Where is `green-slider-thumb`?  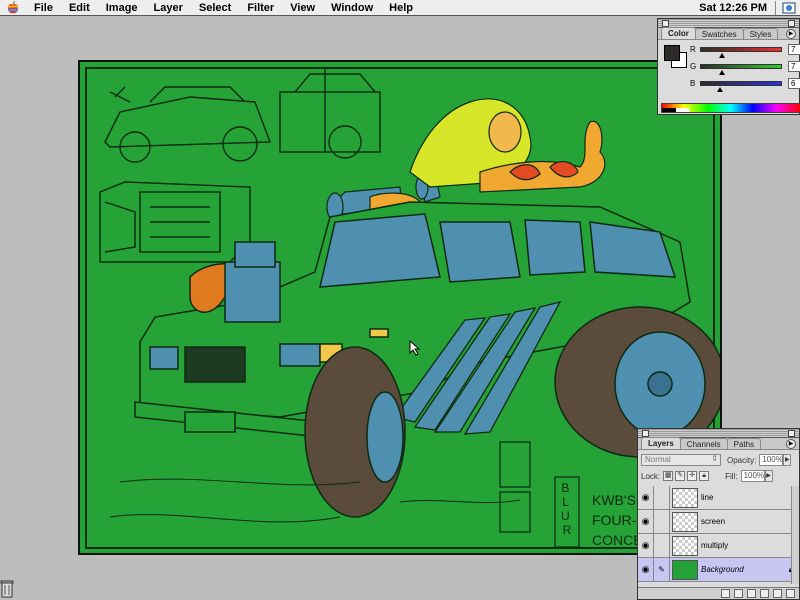
green-slider-thumb is located at coordinates (722, 72).